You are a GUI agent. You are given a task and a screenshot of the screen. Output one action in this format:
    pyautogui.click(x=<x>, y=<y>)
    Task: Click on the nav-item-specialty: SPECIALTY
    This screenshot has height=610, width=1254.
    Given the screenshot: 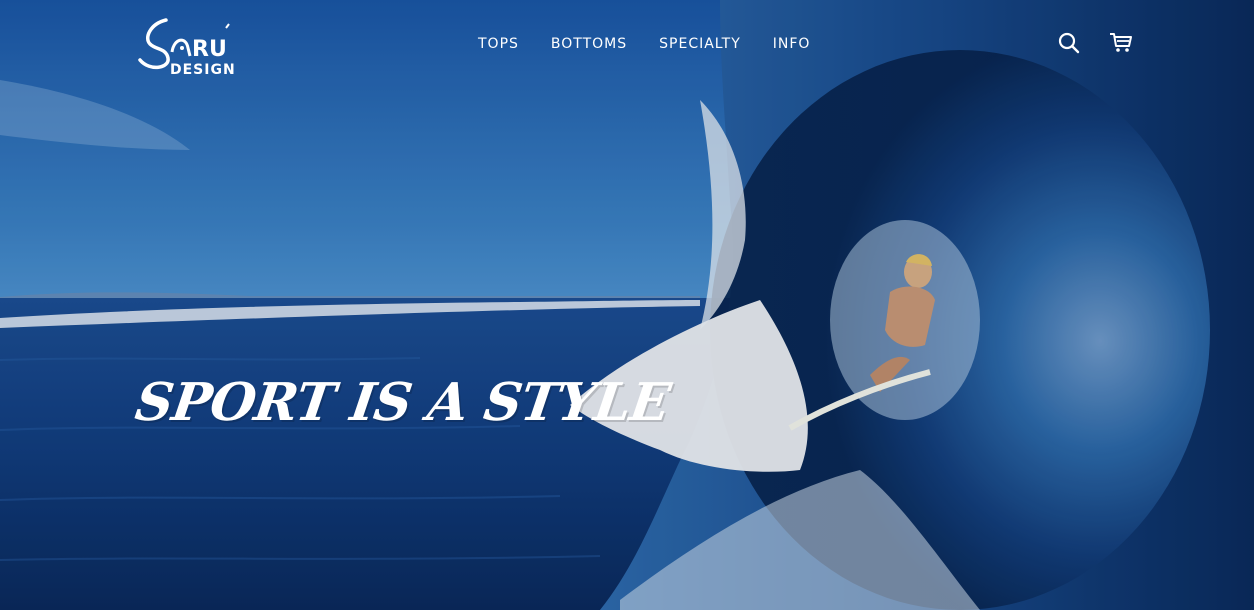 What is the action you would take?
    pyautogui.click(x=700, y=44)
    